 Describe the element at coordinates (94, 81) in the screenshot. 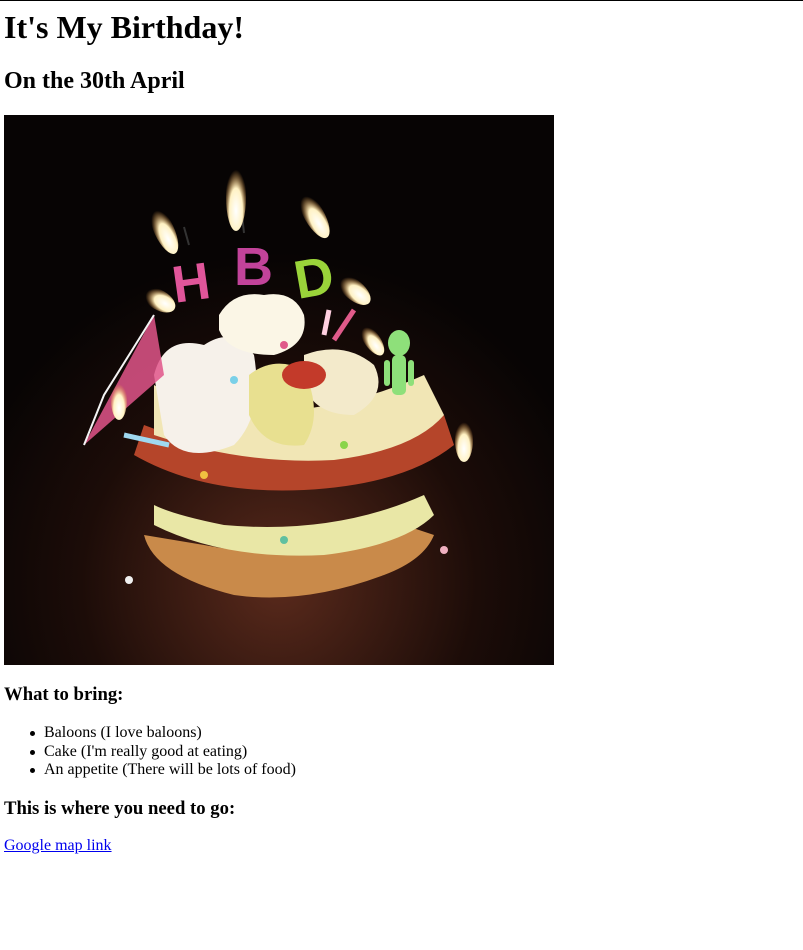

I see `page-subtitle: On the 30th April` at that location.